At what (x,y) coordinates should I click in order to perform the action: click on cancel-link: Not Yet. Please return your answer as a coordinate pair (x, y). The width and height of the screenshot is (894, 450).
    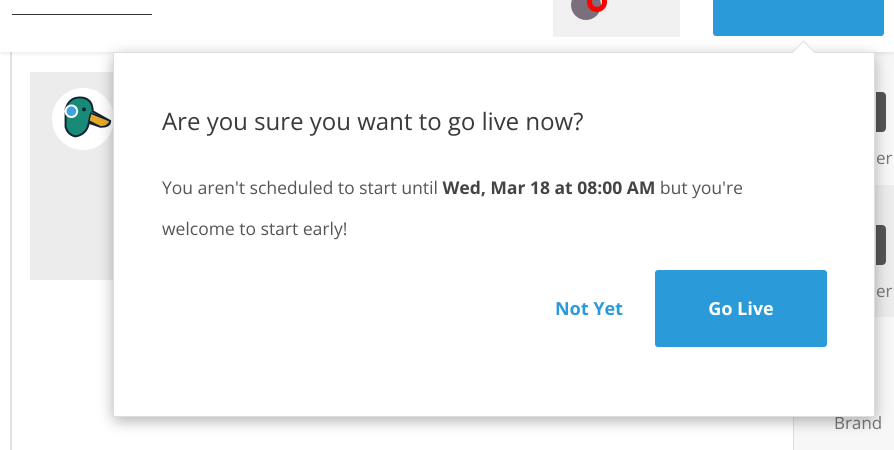
    Looking at the image, I should click on (589, 308).